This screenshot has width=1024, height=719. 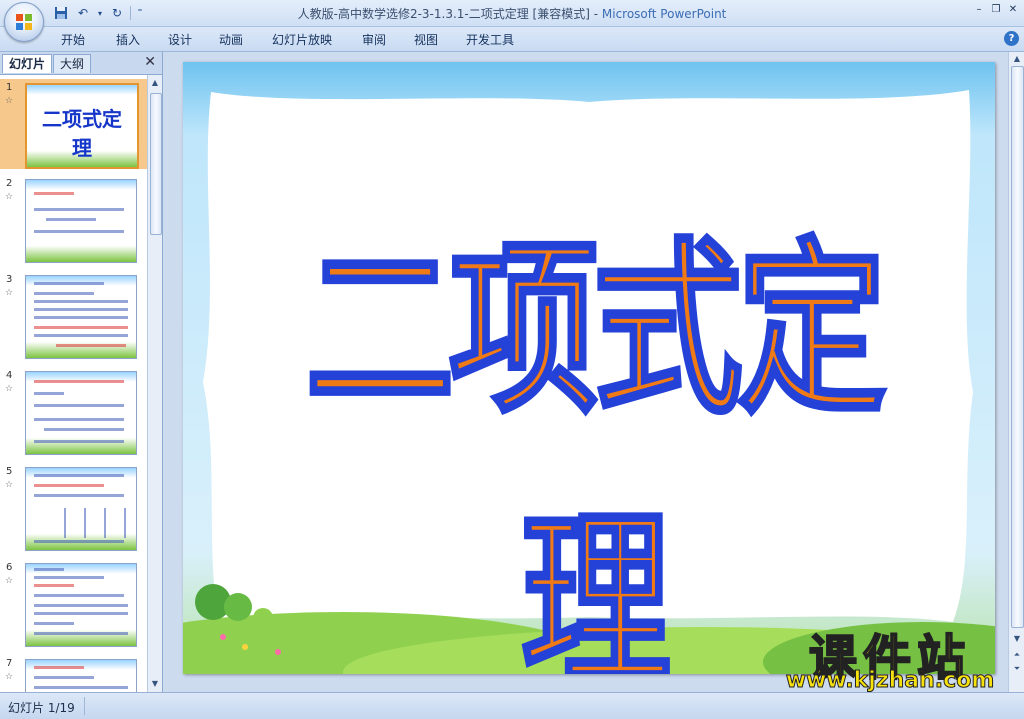 I want to click on tab-view: 视图, so click(x=426, y=39).